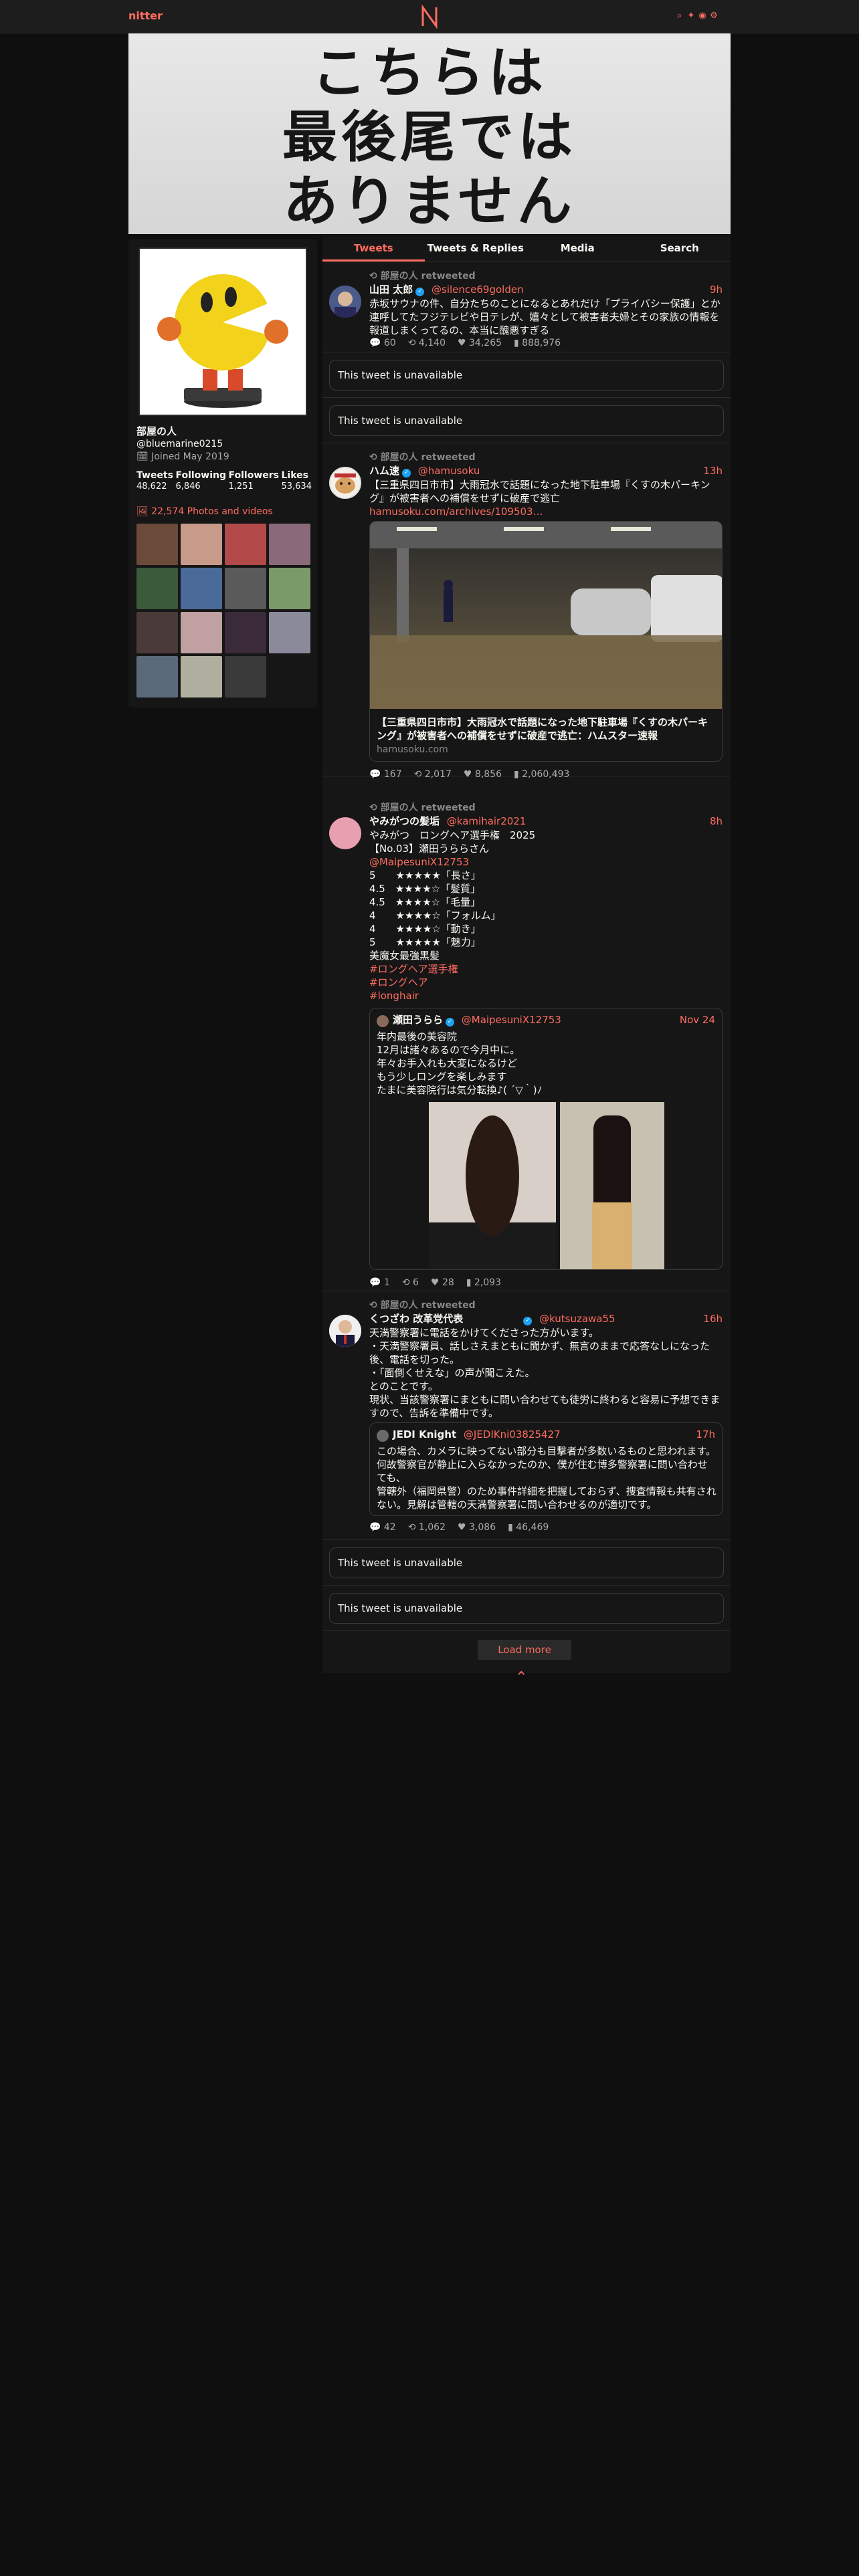 The width and height of the screenshot is (859, 2576). I want to click on retweet-stat: ⟲ 6, so click(411, 1283).